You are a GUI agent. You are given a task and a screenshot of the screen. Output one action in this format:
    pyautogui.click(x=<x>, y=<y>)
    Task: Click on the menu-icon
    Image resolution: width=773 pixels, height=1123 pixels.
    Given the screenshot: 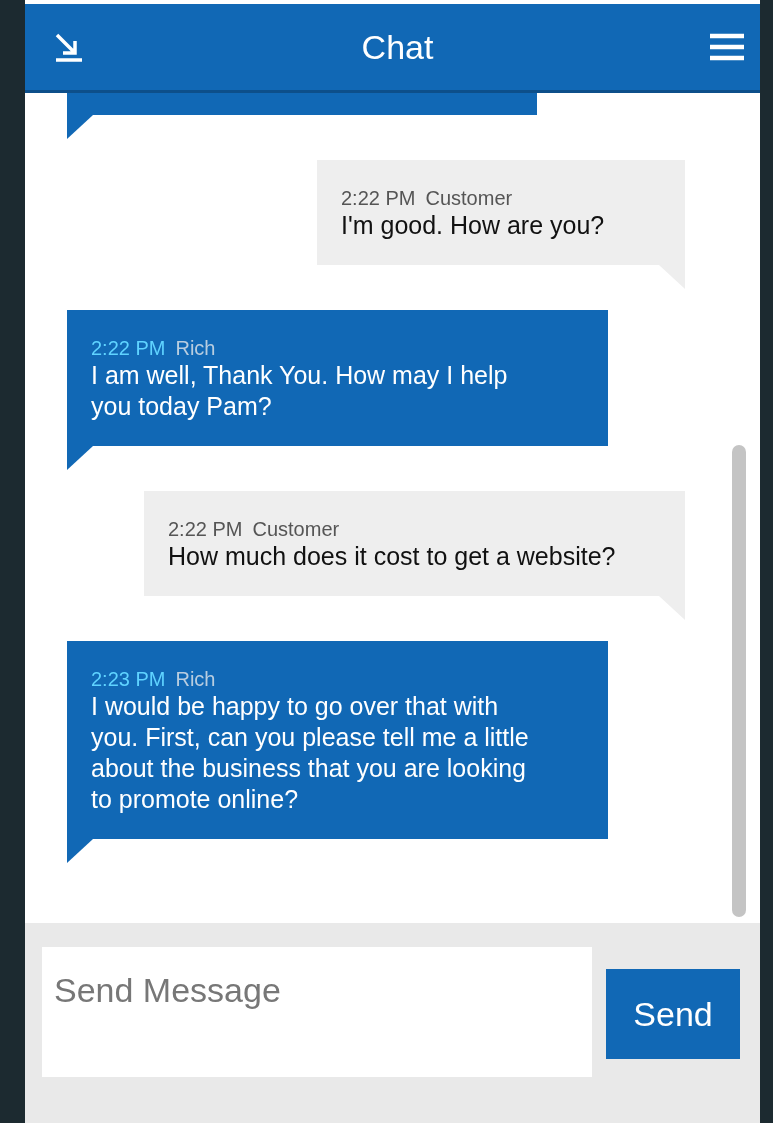 What is the action you would take?
    pyautogui.click(x=727, y=47)
    